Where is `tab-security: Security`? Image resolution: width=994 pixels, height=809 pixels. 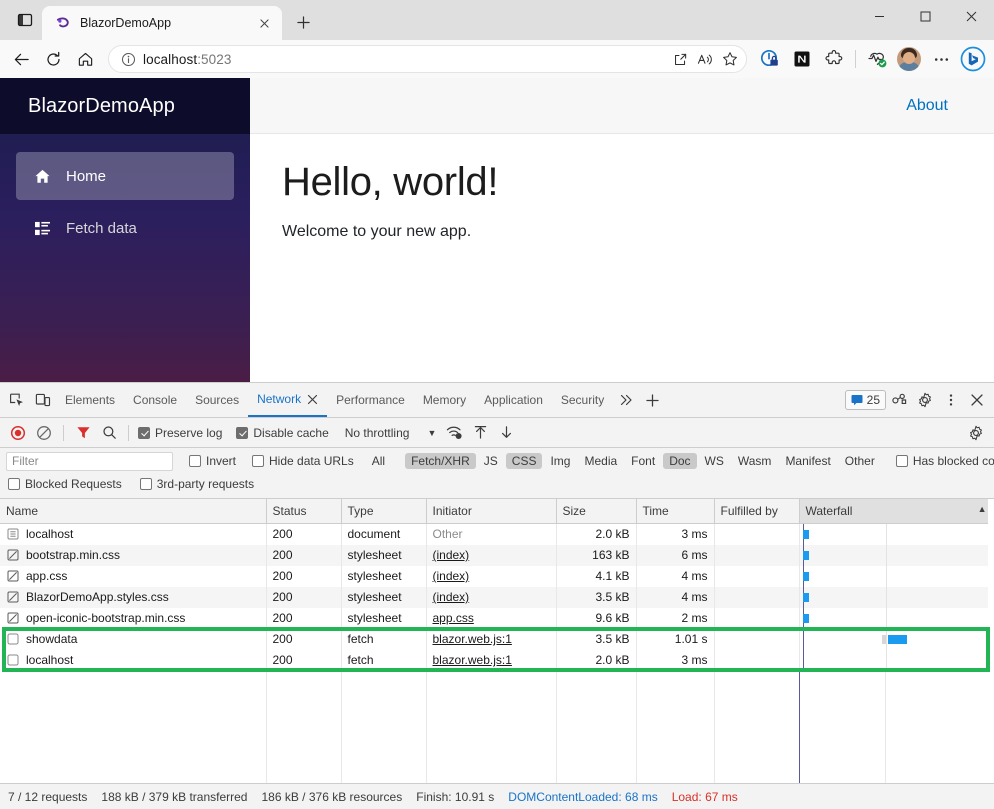 tab-security: Security is located at coordinates (582, 400).